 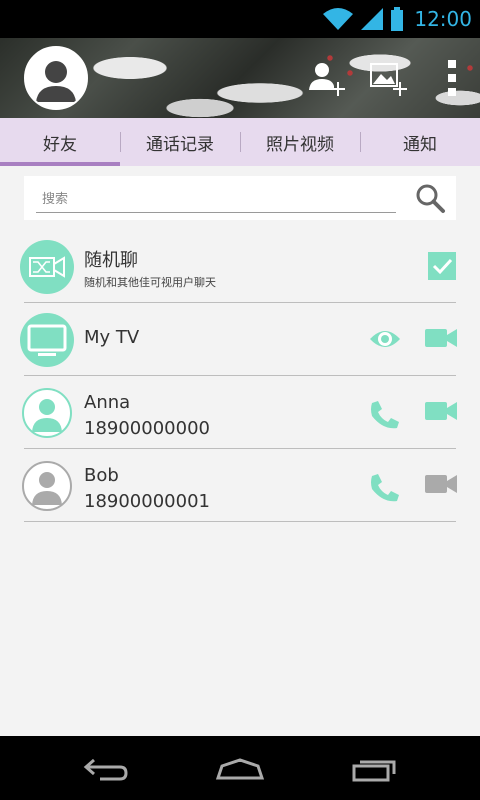 I want to click on home-icon, so click(x=240, y=769).